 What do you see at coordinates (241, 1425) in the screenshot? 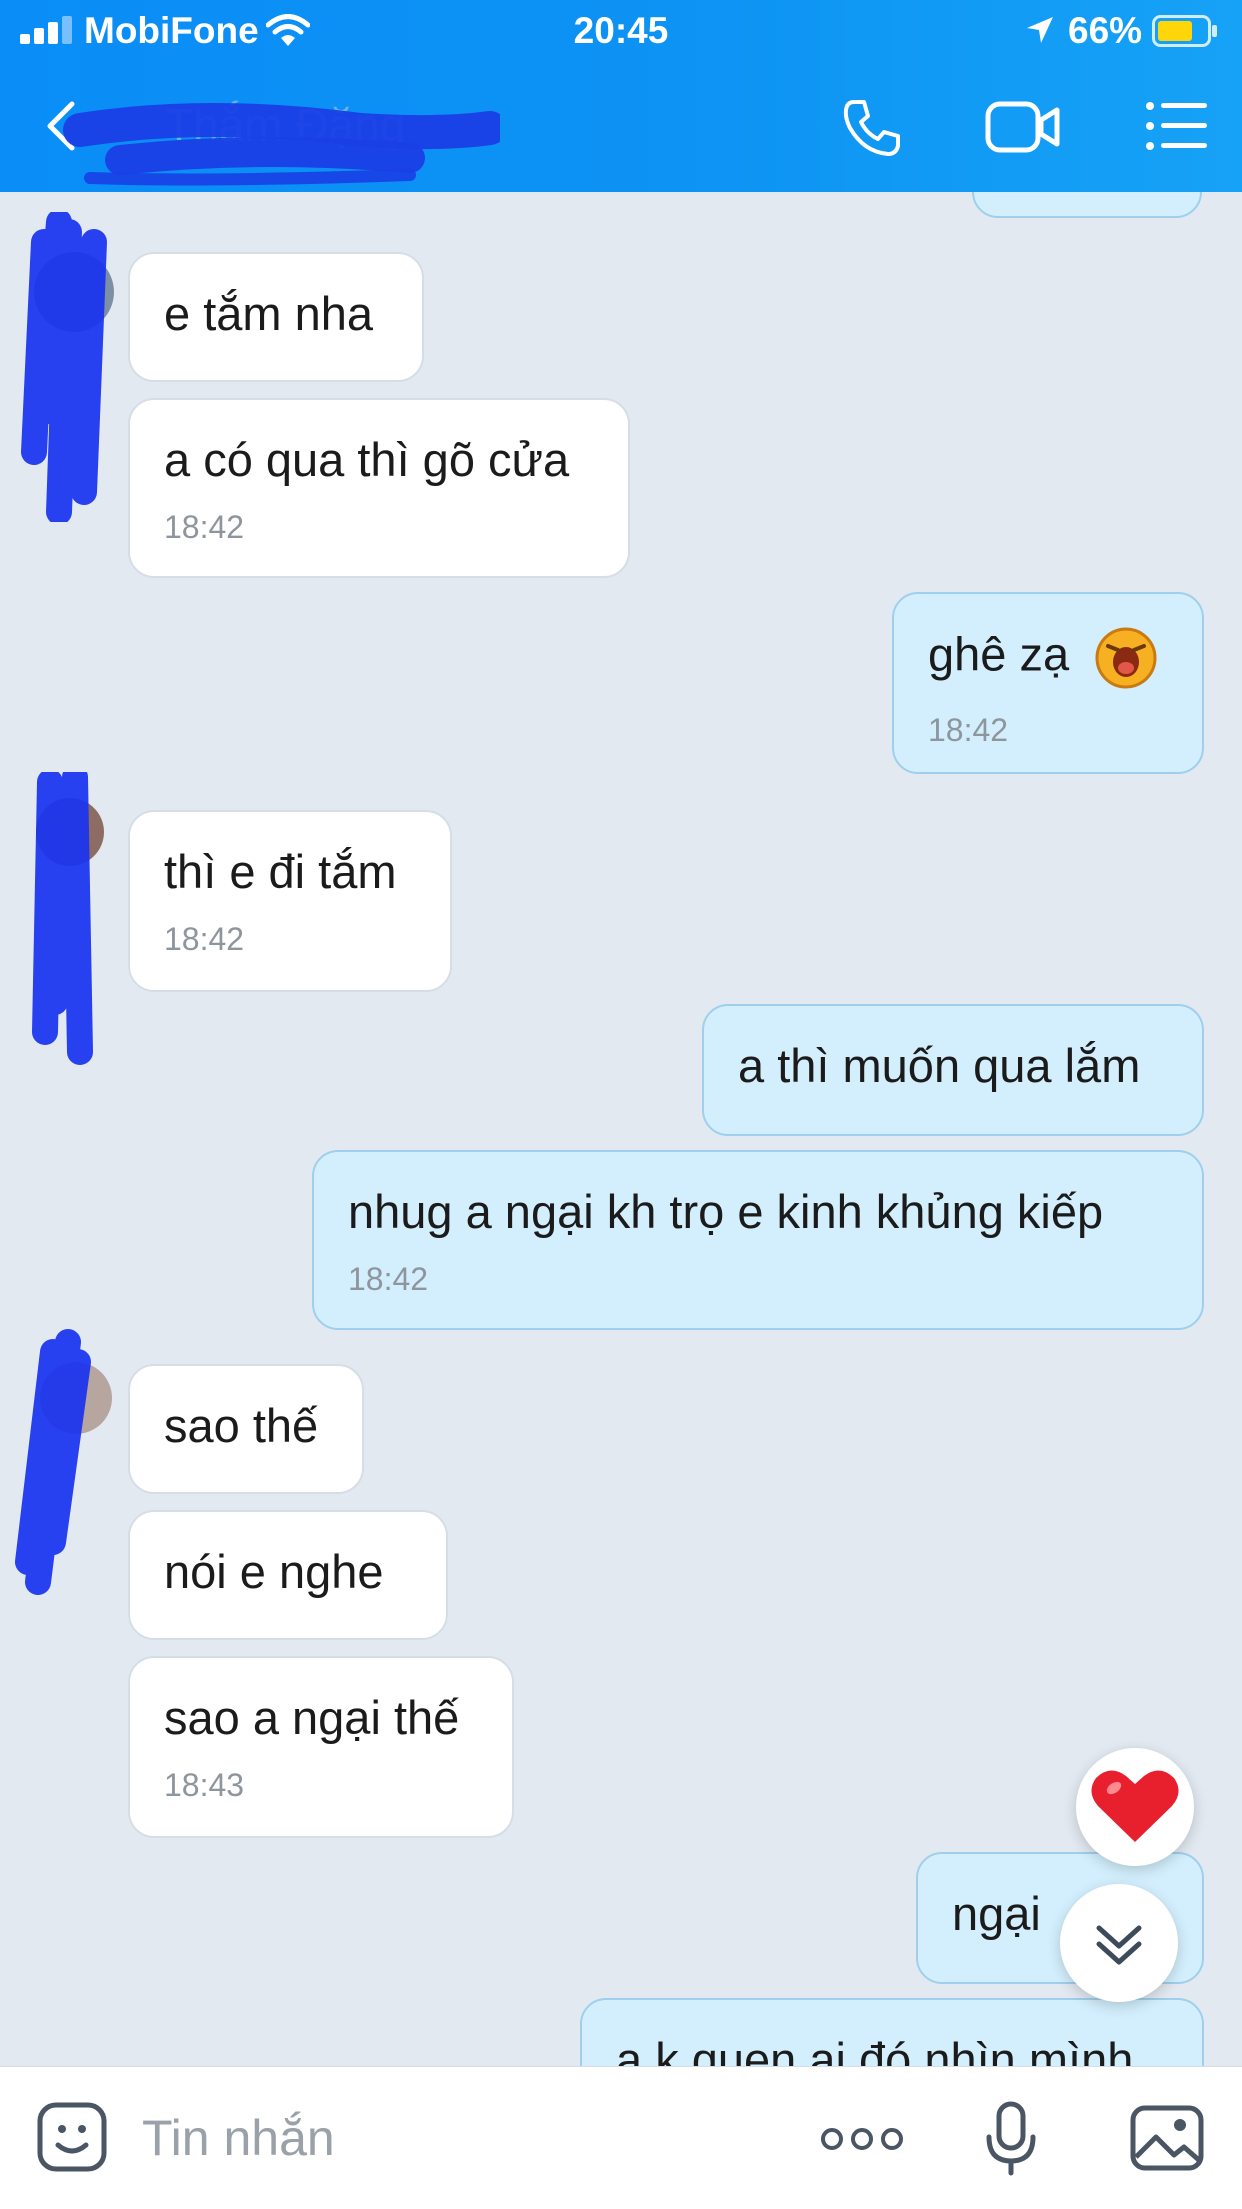
I see `message-text: sao thế` at bounding box center [241, 1425].